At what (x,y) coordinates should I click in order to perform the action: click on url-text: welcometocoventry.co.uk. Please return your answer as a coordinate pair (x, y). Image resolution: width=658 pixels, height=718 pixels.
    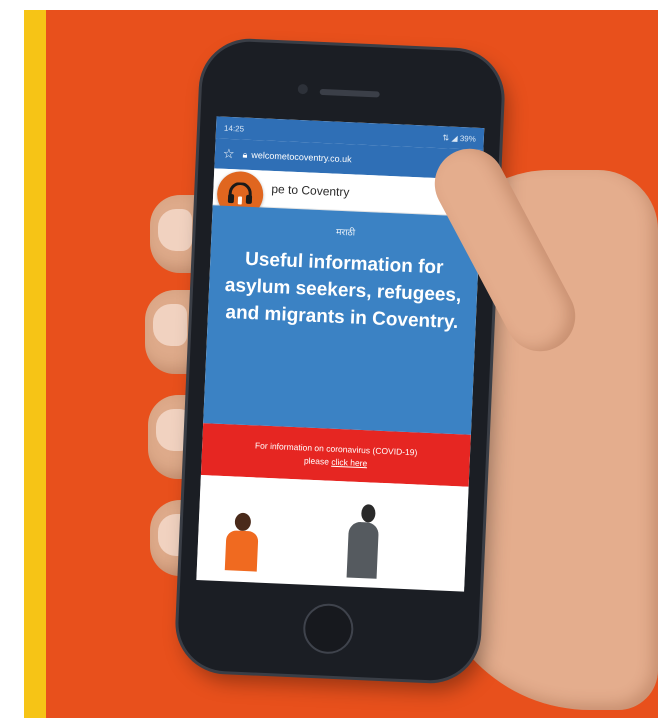
    Looking at the image, I should click on (301, 157).